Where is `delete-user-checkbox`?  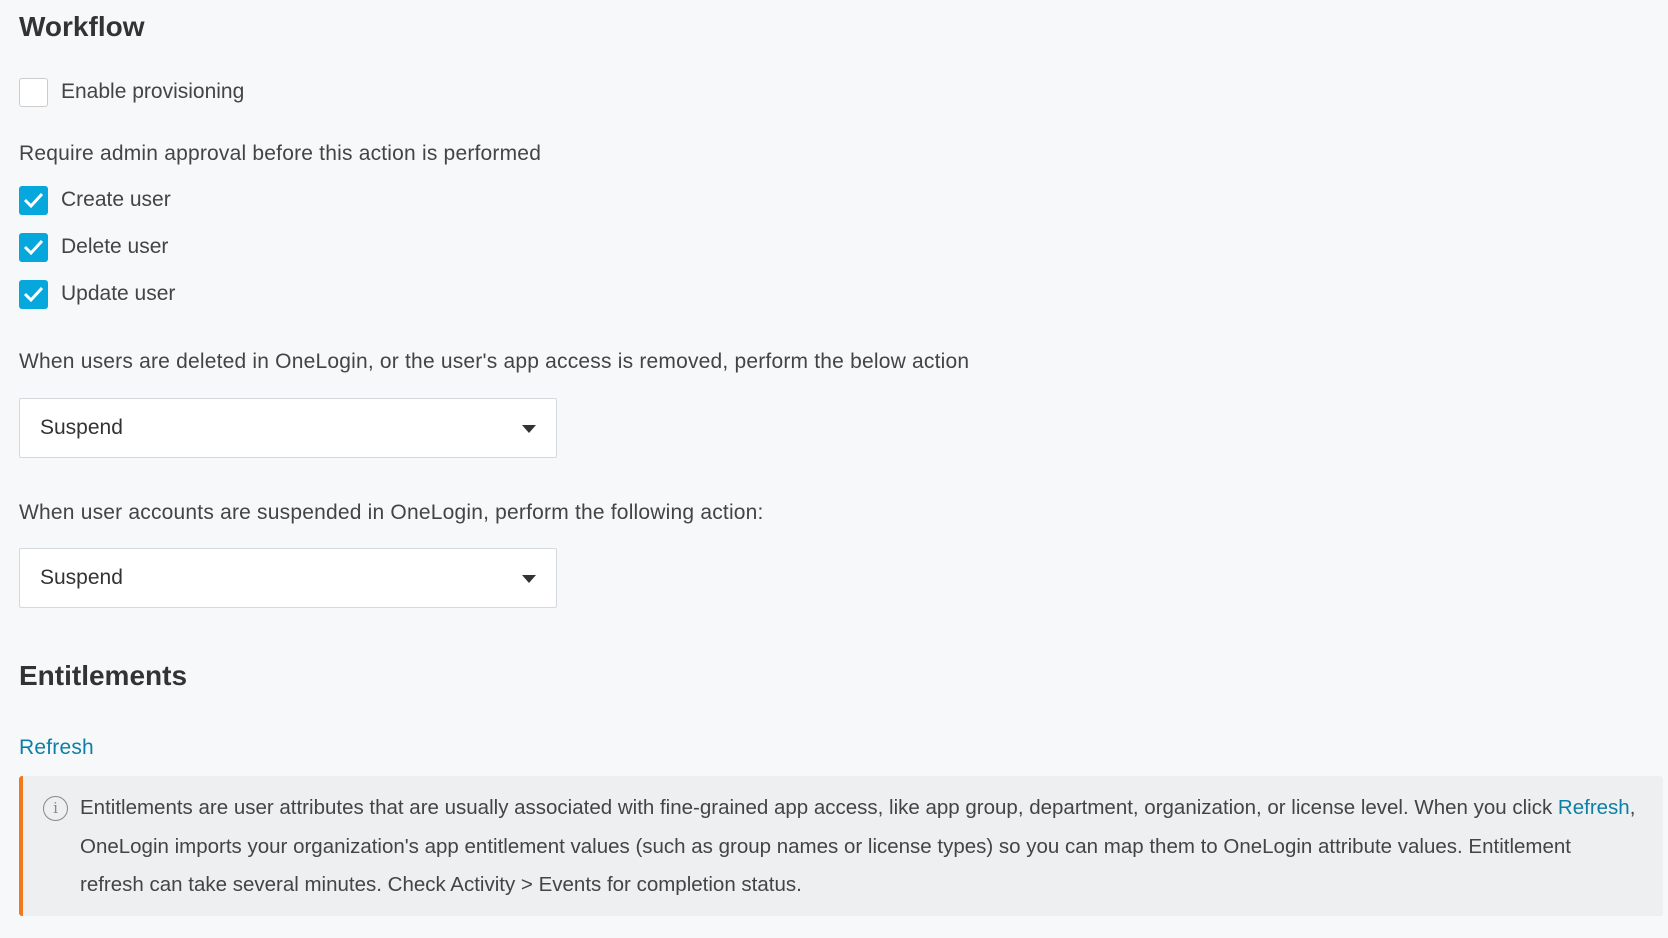
delete-user-checkbox is located at coordinates (33, 247).